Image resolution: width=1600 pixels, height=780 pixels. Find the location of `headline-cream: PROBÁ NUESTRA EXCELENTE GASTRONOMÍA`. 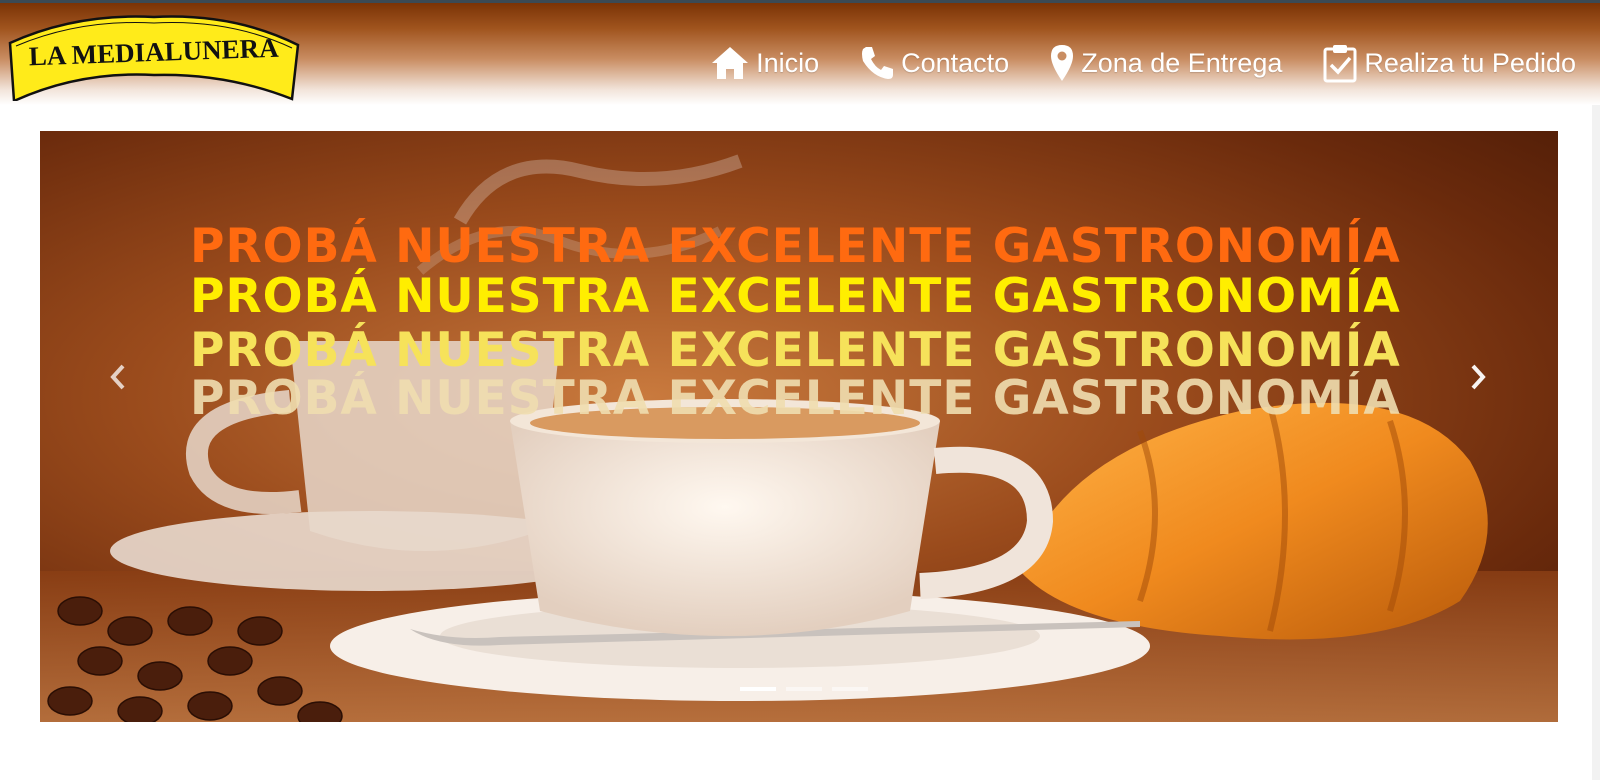

headline-cream: PROBÁ NUESTRA EXCELENTE GASTRONOMÍA is located at coordinates (795, 398).